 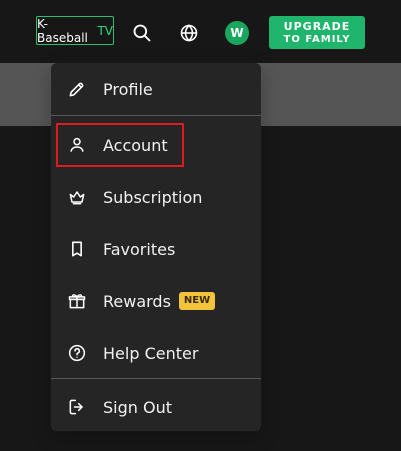 I want to click on menu-item-favorites: Favorites, so click(x=156, y=249).